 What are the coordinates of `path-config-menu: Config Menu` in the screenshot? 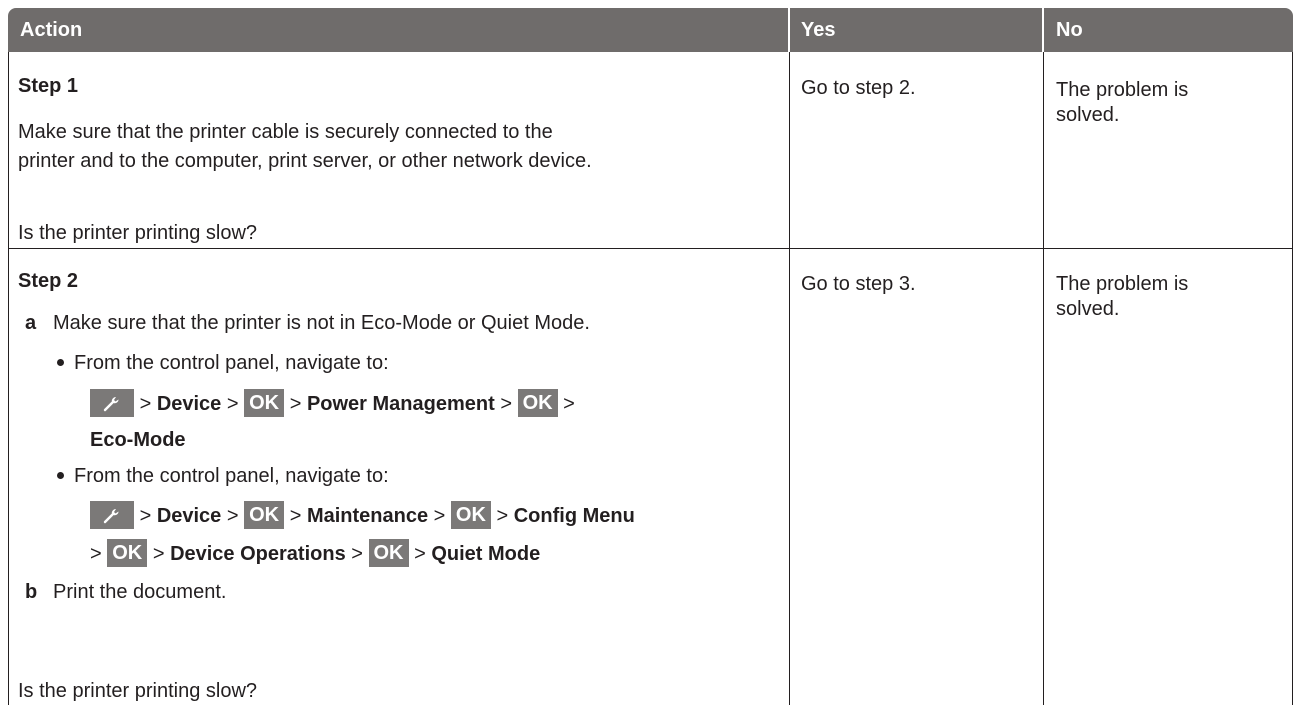 It's located at (574, 516).